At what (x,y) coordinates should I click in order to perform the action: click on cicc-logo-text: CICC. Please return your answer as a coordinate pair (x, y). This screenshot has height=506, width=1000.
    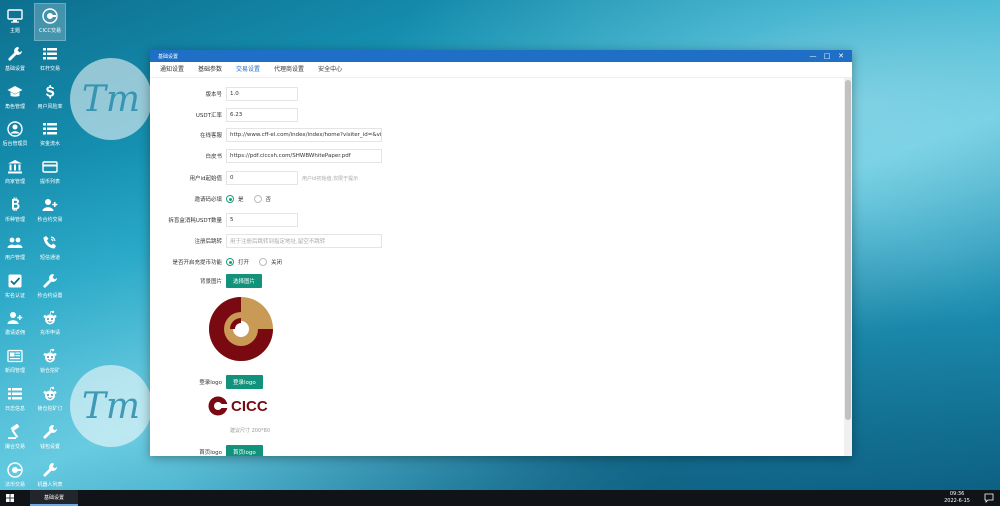
    Looking at the image, I should click on (249, 406).